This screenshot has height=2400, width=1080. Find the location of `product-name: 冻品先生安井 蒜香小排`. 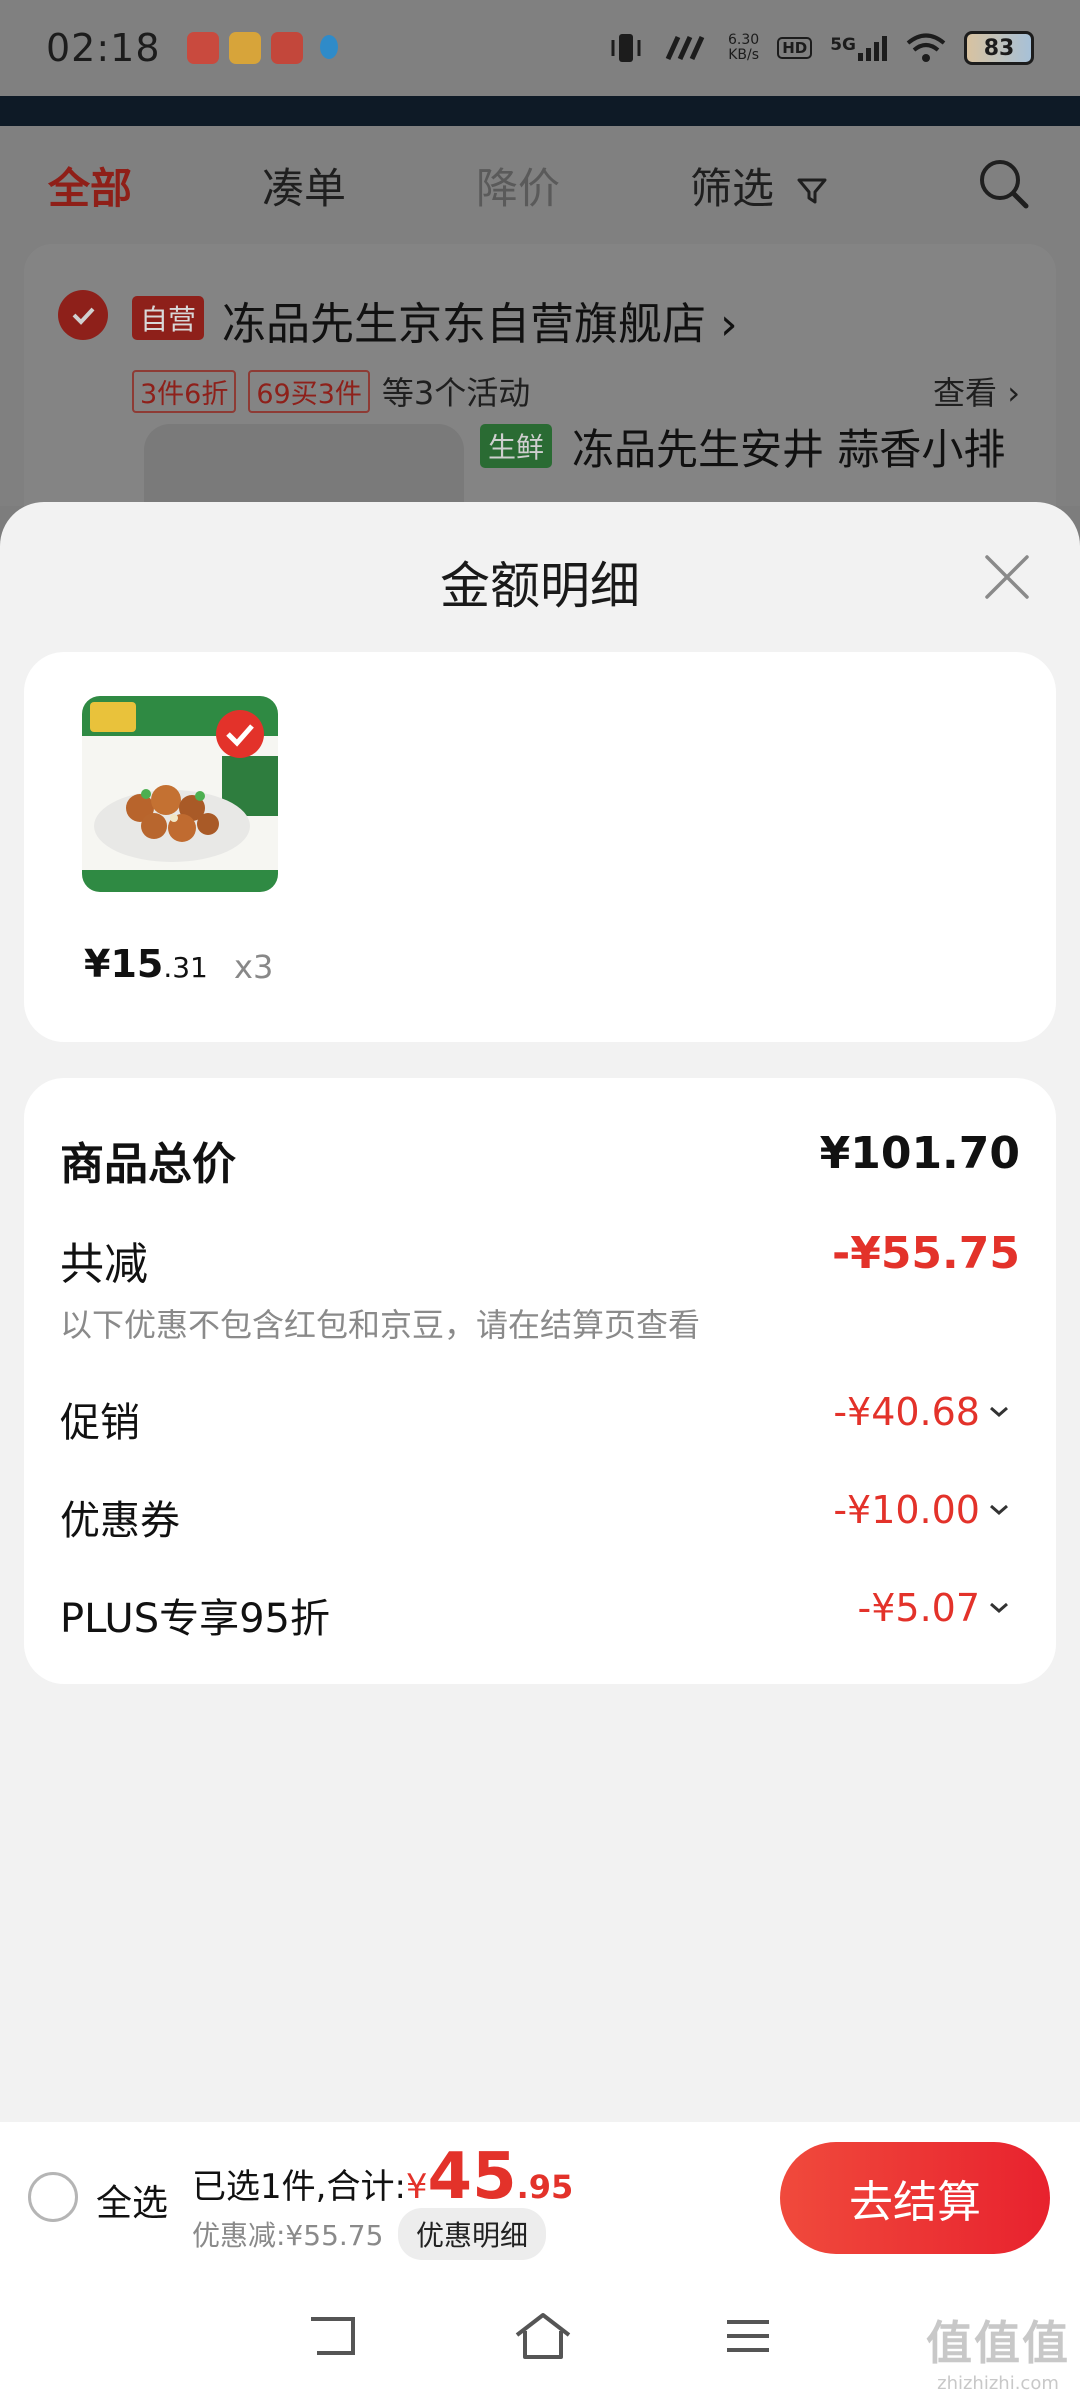

product-name: 冻品先生安井 蒜香小排 is located at coordinates (789, 449).